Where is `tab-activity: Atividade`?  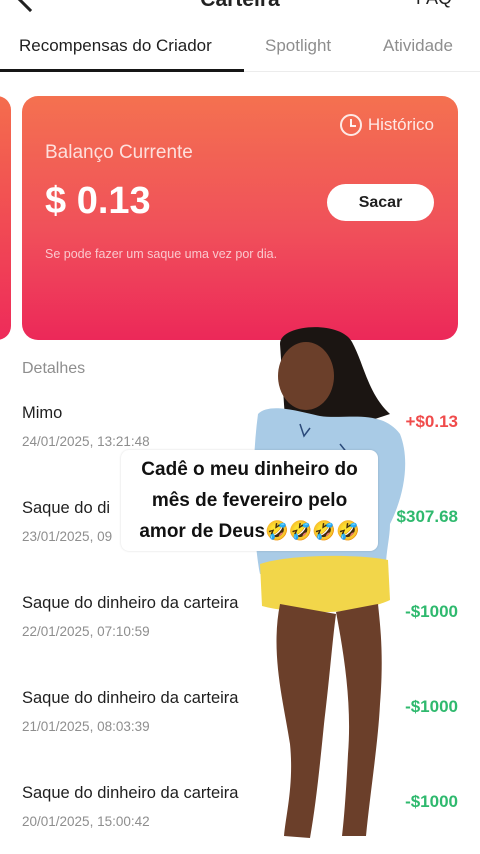
tab-activity: Atividade is located at coordinates (418, 46).